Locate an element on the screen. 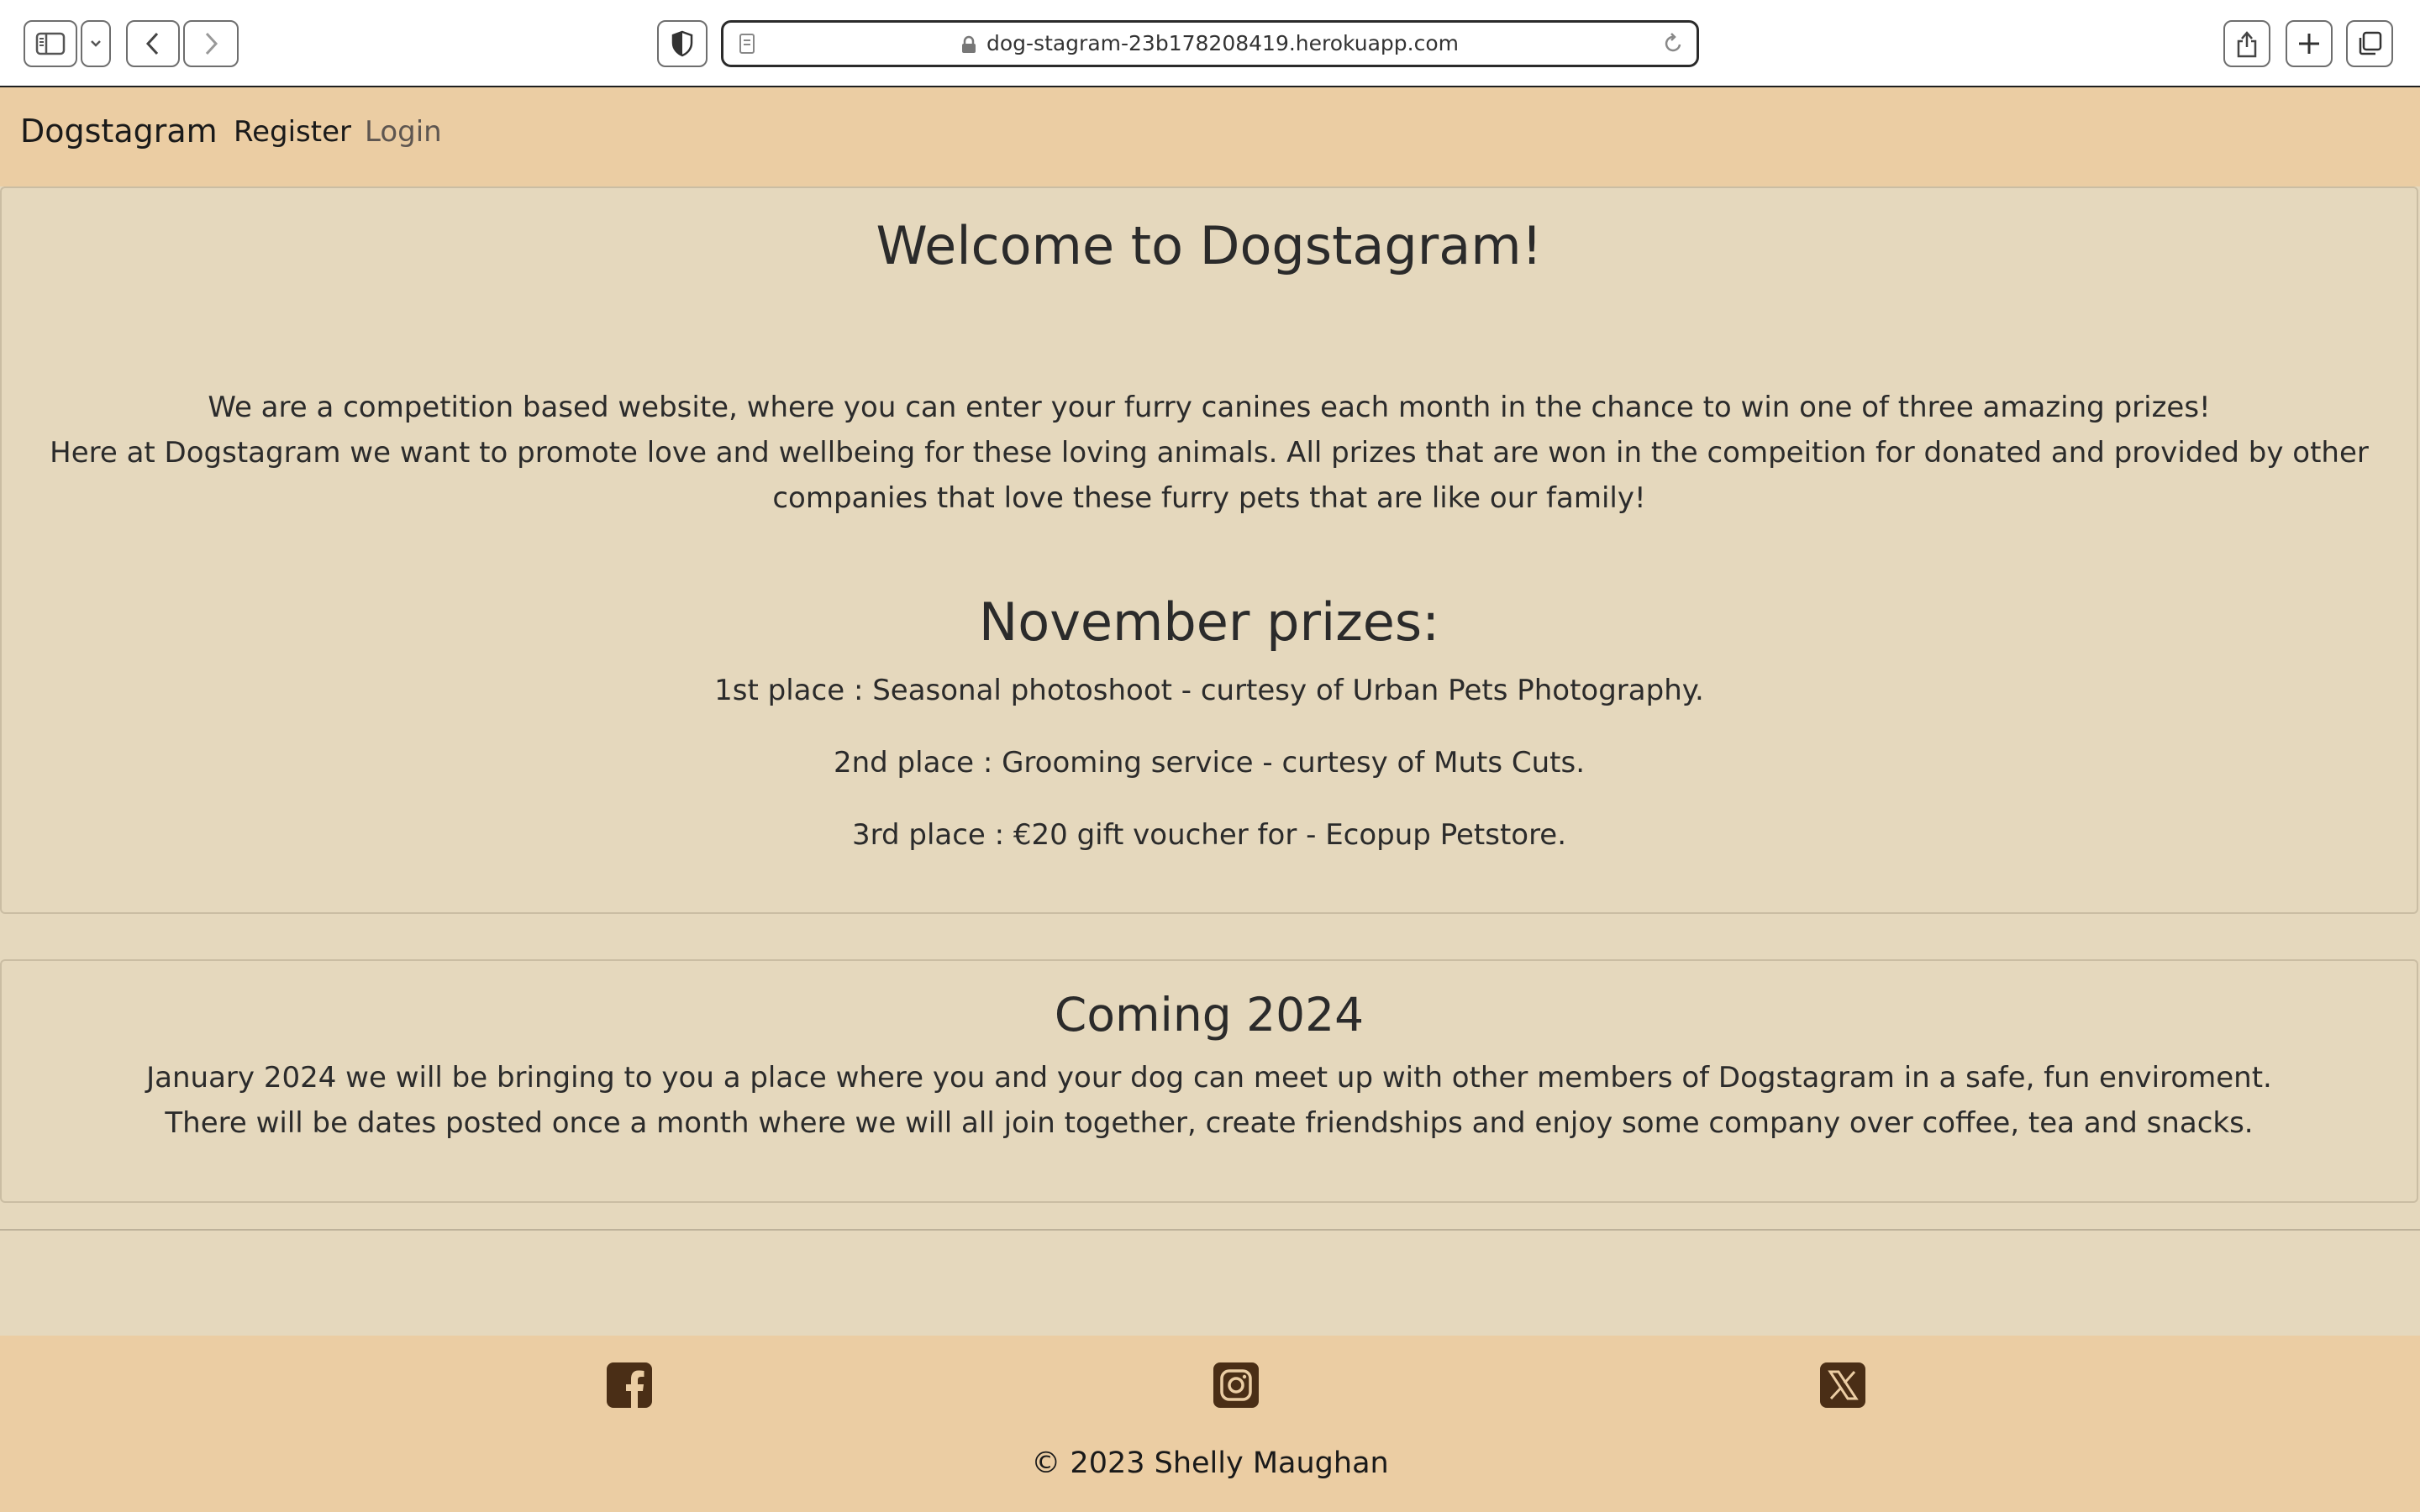 Image resolution: width=2420 pixels, height=1512 pixels. new-tab-button is located at coordinates (2309, 43).